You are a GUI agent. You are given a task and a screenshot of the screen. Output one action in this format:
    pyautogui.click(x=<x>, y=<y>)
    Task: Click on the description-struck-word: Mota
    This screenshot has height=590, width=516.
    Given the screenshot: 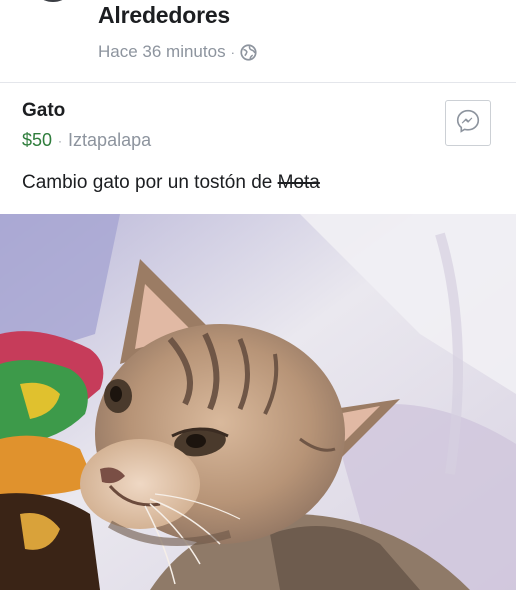 What is the action you would take?
    pyautogui.click(x=298, y=182)
    